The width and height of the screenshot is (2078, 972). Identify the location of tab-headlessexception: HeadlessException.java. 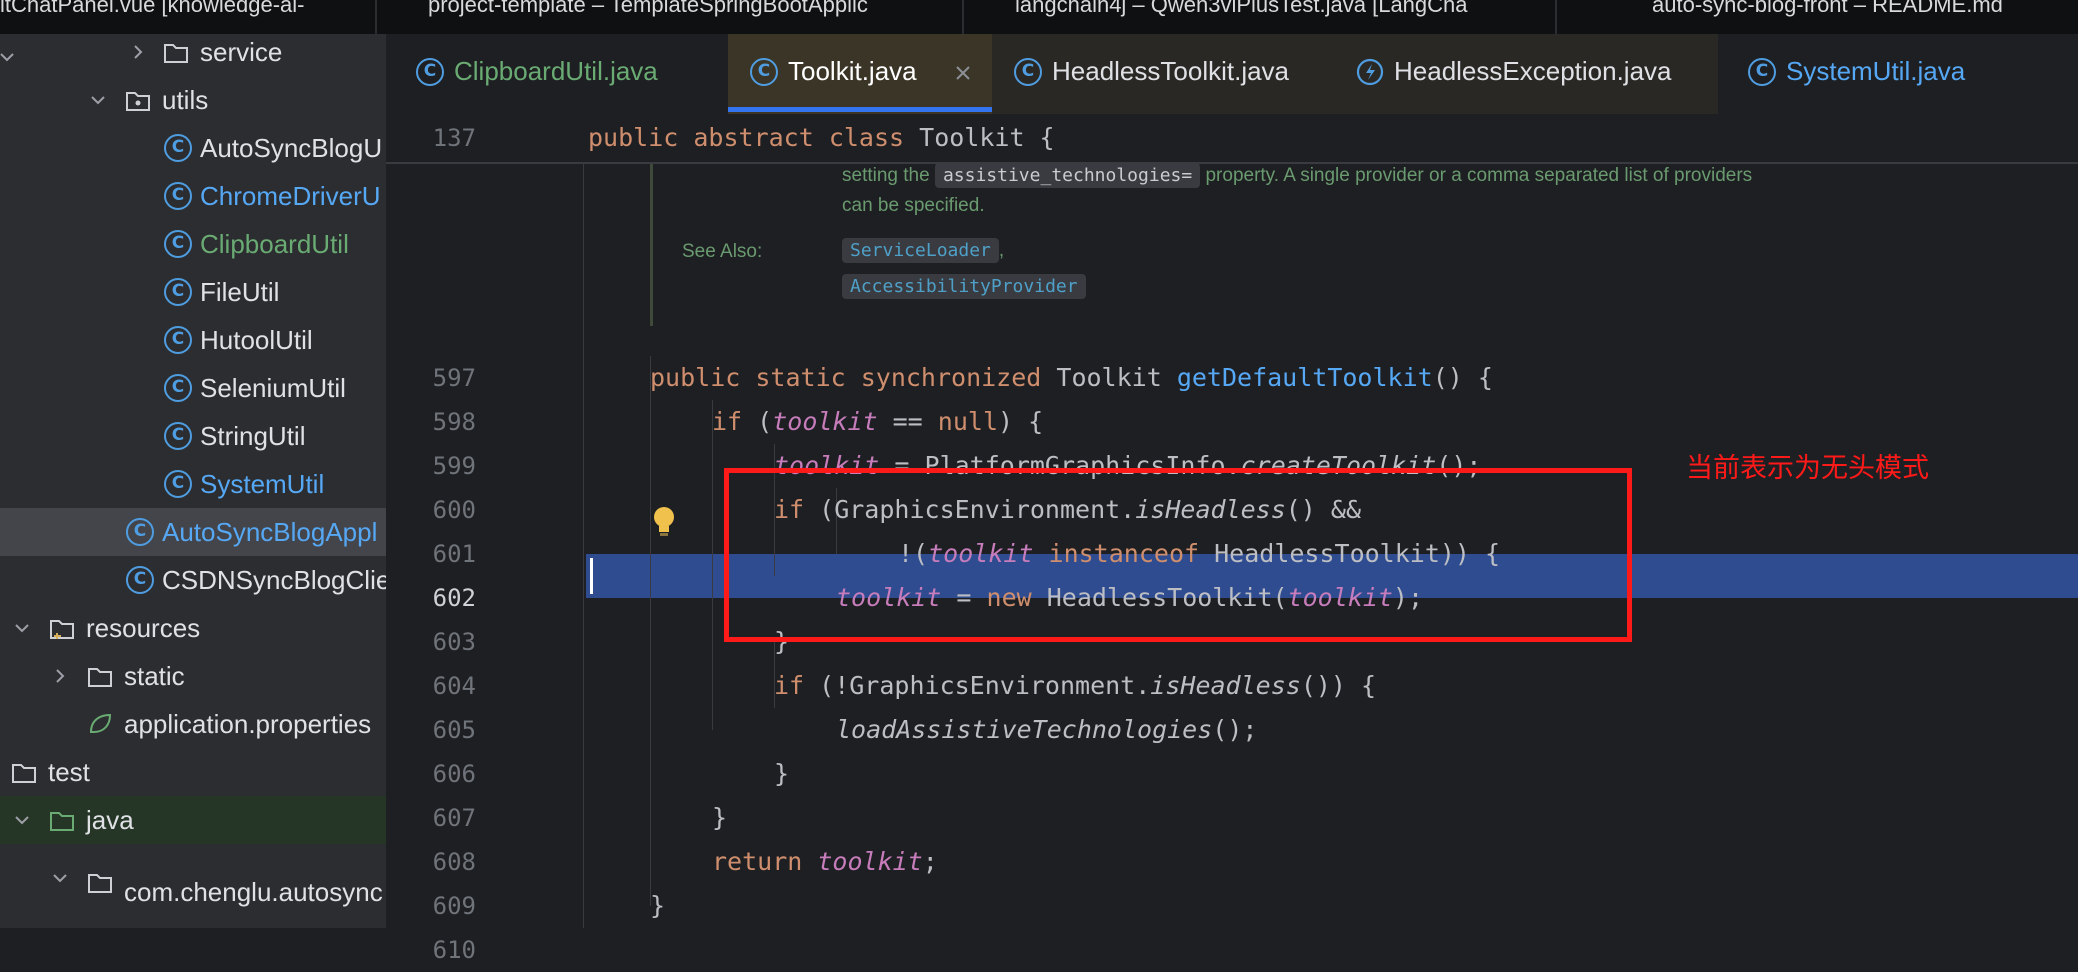
(1525, 74).